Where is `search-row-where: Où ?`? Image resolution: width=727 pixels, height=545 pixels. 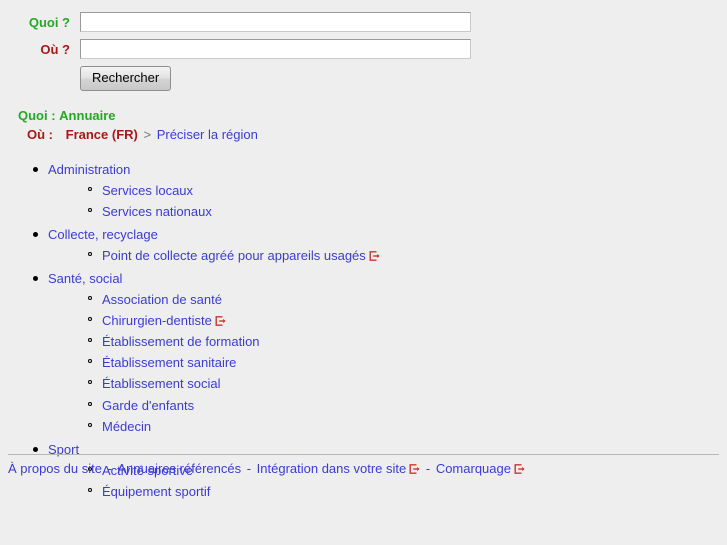 search-row-where: Où ? is located at coordinates (363, 49).